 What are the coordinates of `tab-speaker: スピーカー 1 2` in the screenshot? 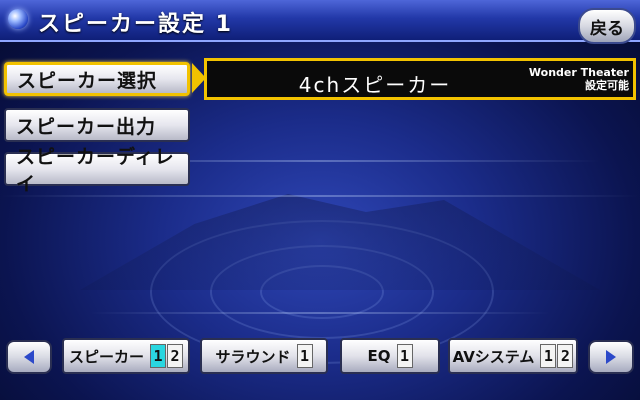 It's located at (126, 356).